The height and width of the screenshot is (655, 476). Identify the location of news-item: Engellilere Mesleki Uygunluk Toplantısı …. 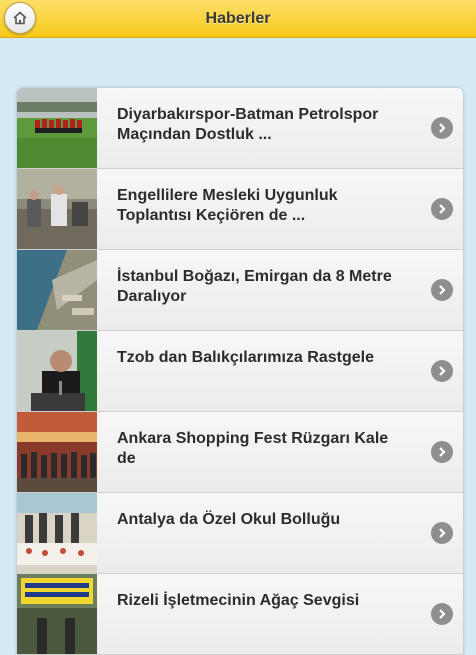
(240, 209).